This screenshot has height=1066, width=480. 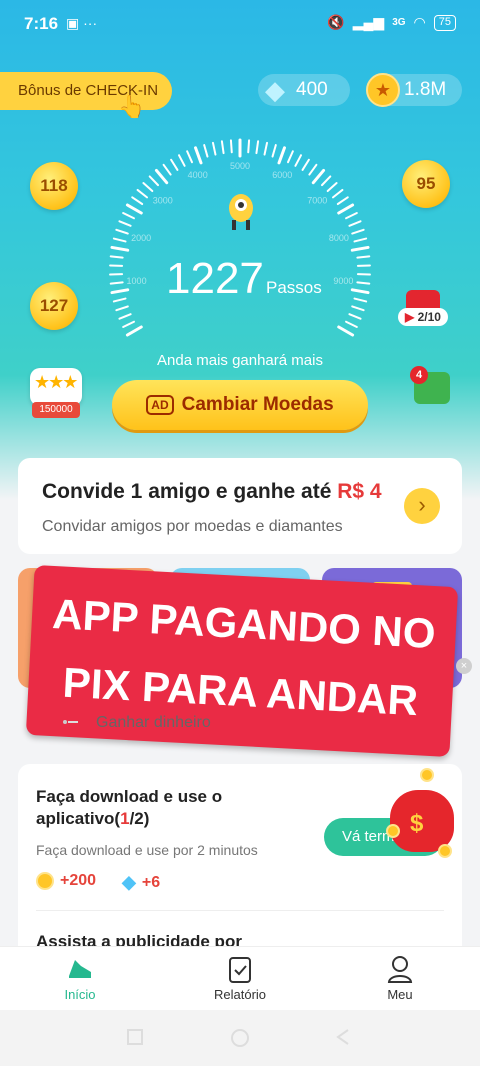 What do you see at coordinates (426, 184) in the screenshot?
I see `coin-bubble: 95` at bounding box center [426, 184].